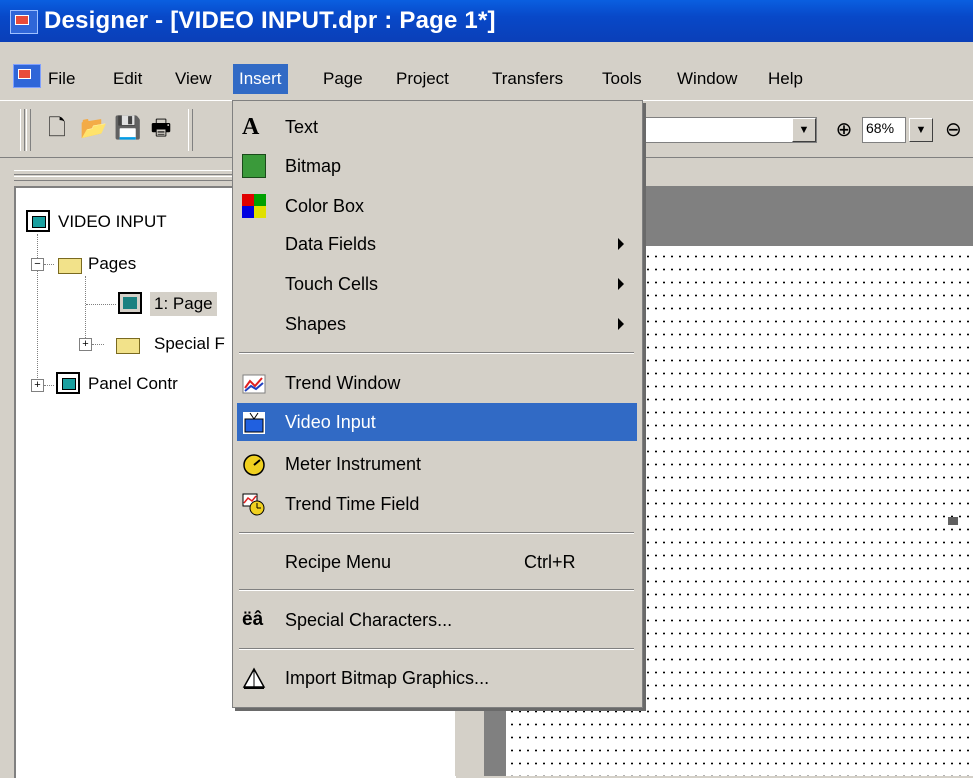  What do you see at coordinates (343, 79) in the screenshot?
I see `menu-page: Page` at bounding box center [343, 79].